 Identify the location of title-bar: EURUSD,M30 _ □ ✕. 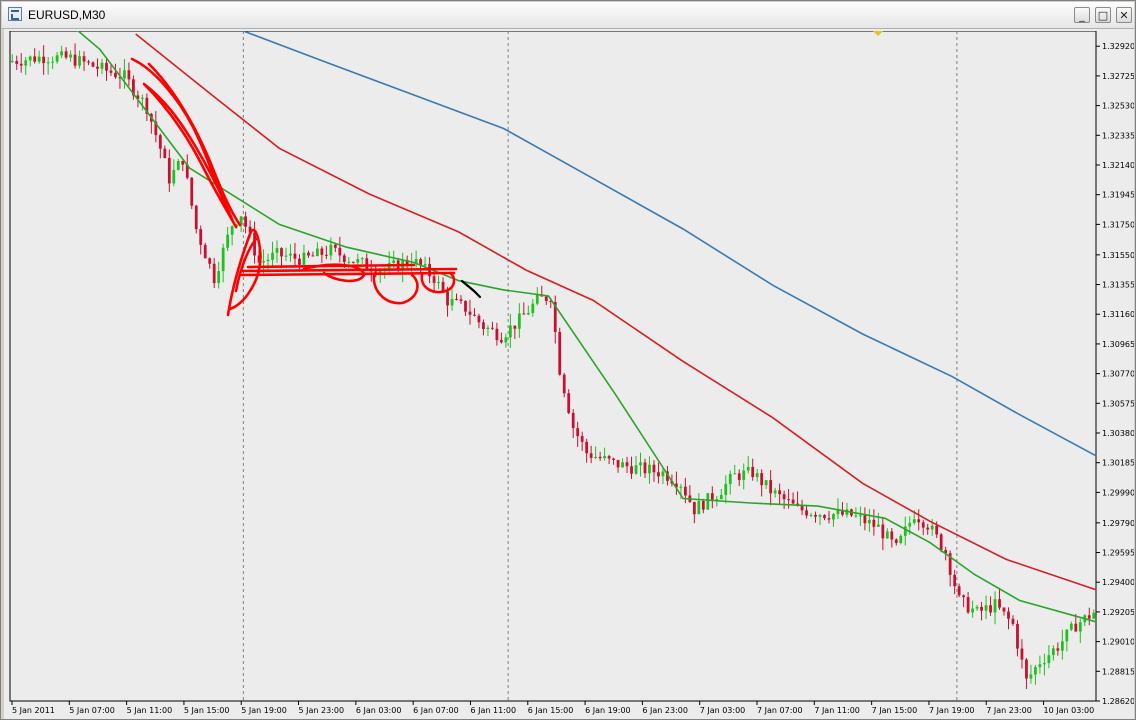
(568, 15).